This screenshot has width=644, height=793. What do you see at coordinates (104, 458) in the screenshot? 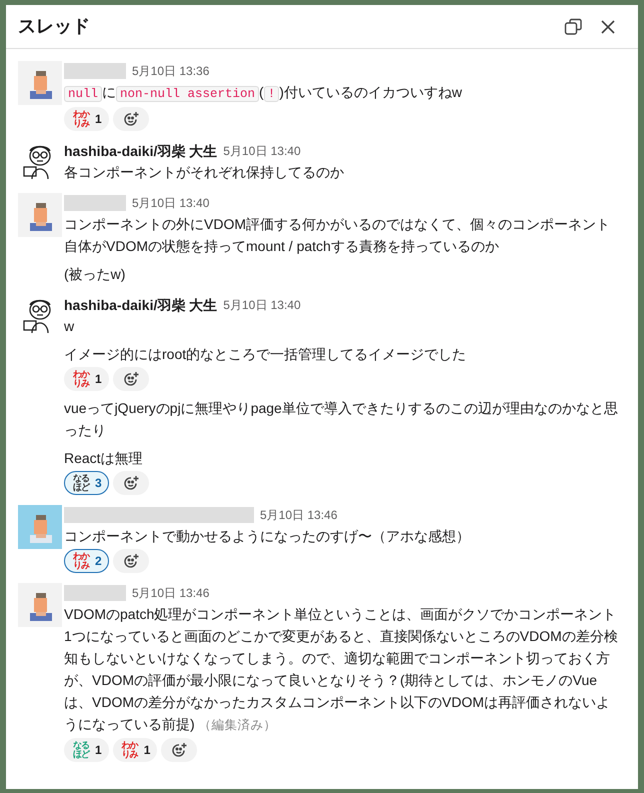
I see `message-text: Reactは無理` at bounding box center [104, 458].